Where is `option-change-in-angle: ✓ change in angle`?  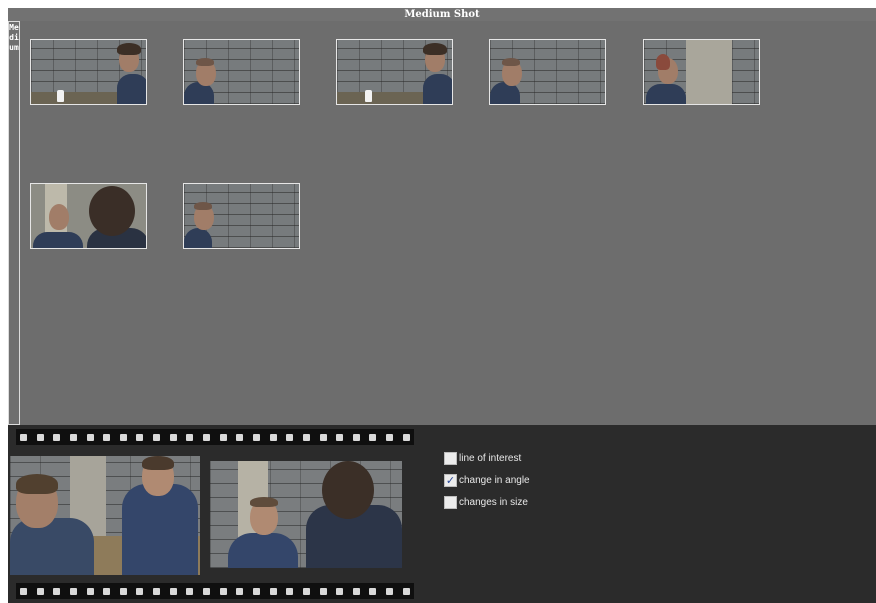
option-change-in-angle: ✓ change in angle is located at coordinates (487, 480).